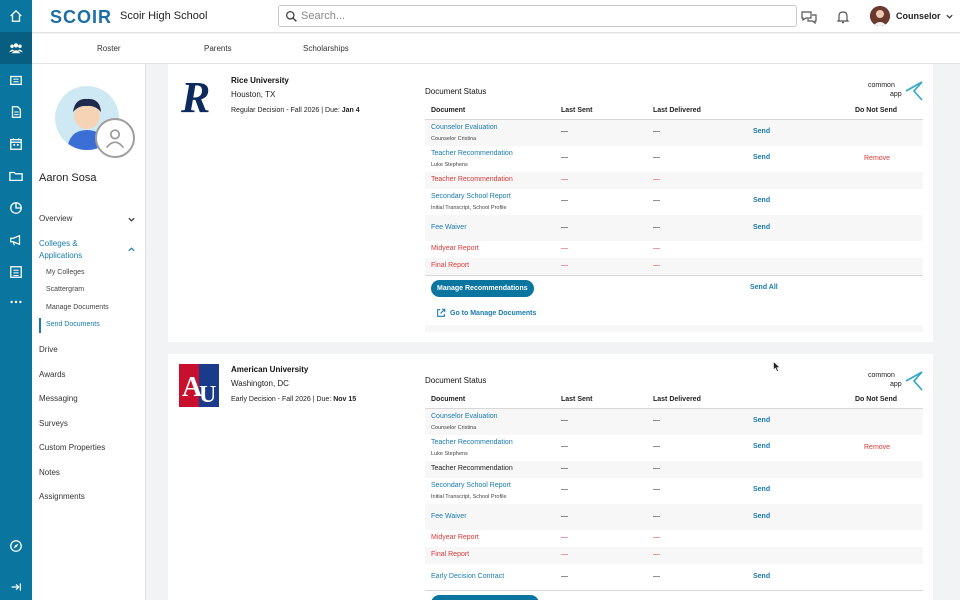 This screenshot has height=600, width=960. I want to click on folder-icon, so click(16, 176).